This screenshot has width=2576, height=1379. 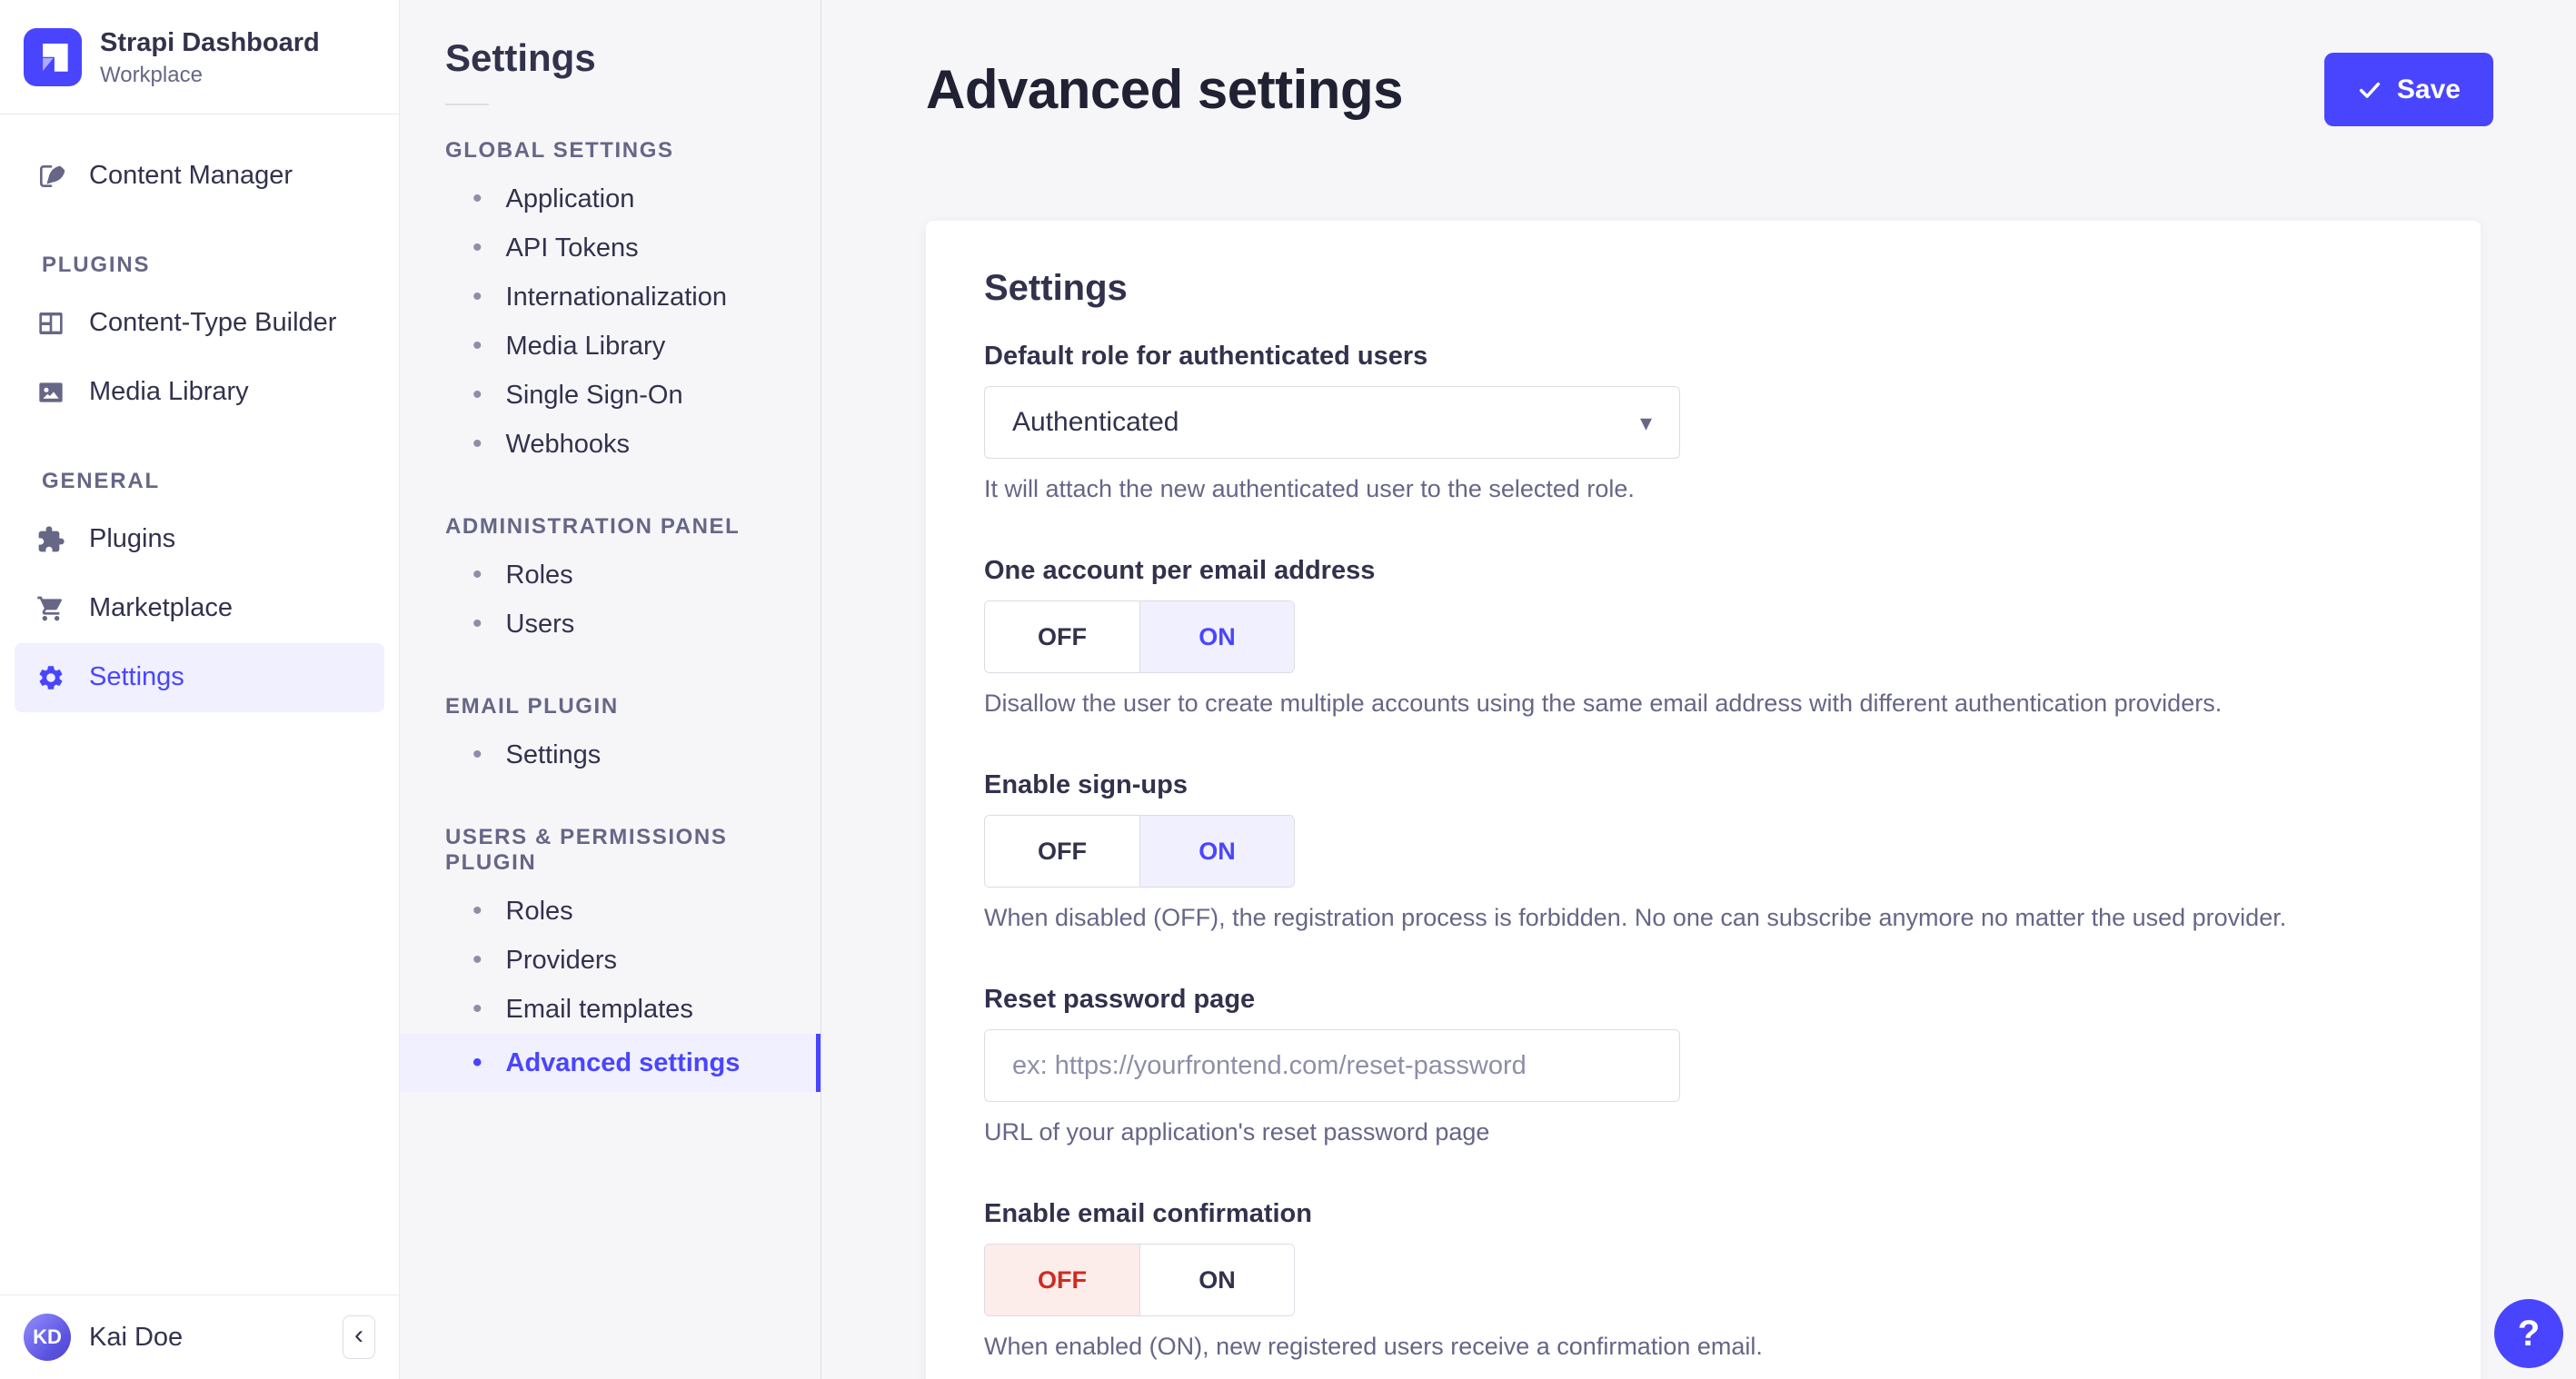 I want to click on enable-sign-ups-toggle: OFF ON, so click(x=1140, y=851).